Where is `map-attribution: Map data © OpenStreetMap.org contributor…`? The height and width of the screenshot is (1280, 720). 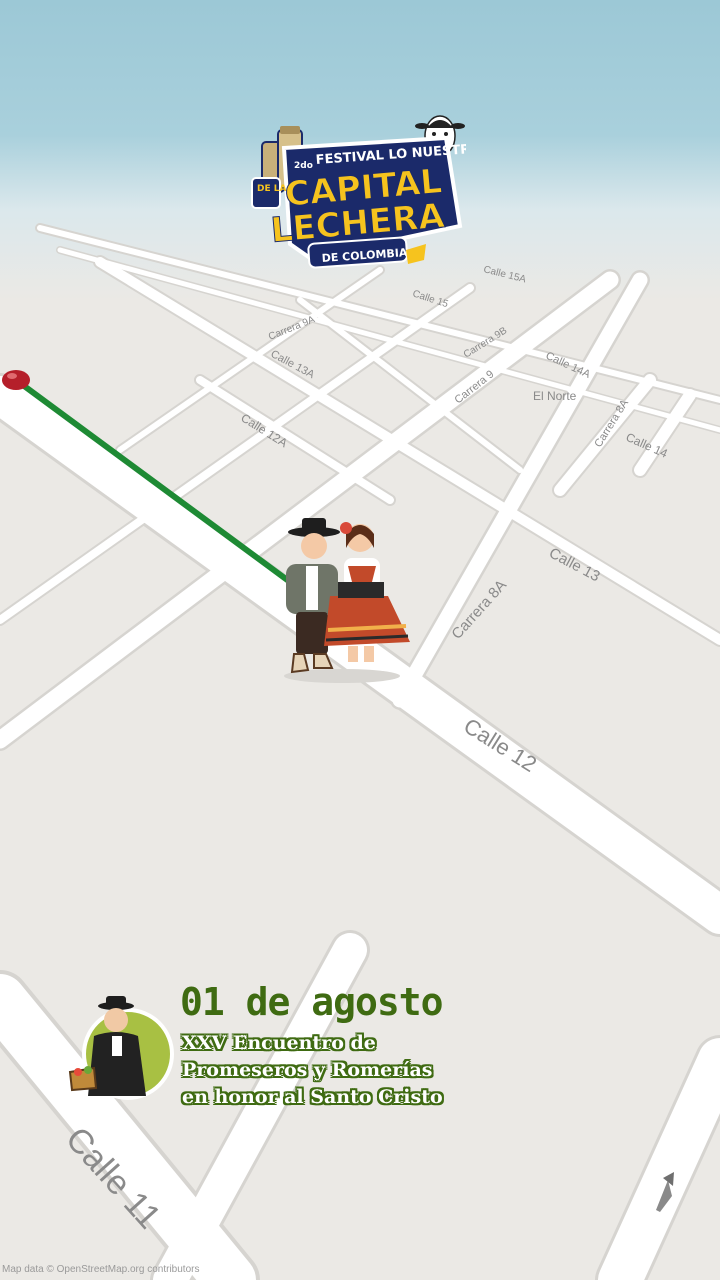 map-attribution: Map data © OpenStreetMap.org contributor… is located at coordinates (100, 1269).